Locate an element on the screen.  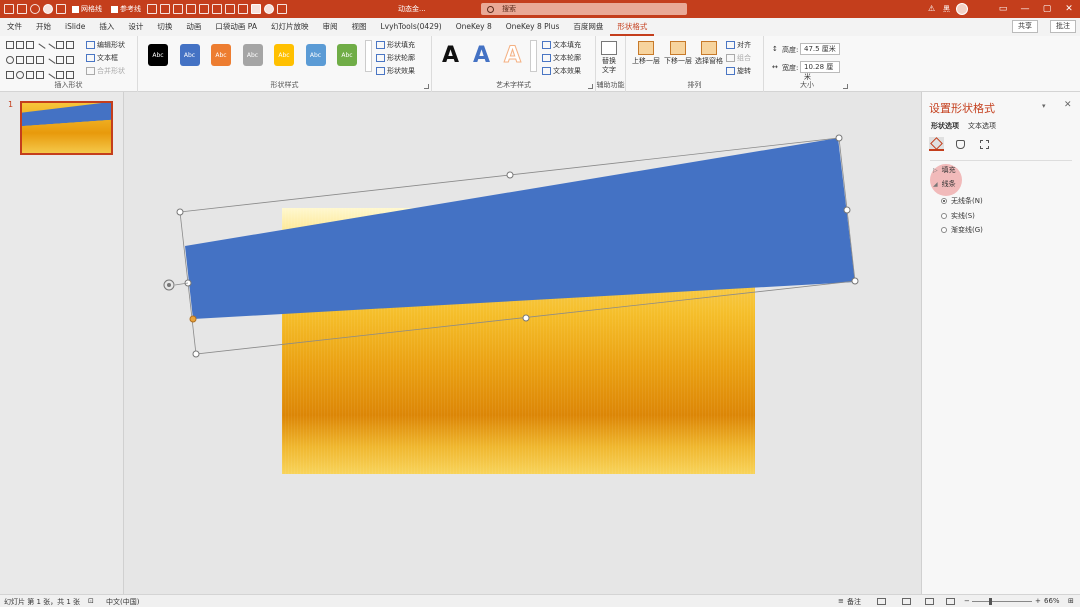
tab-text-options: 文本选项 is located at coordinates (982, 126).